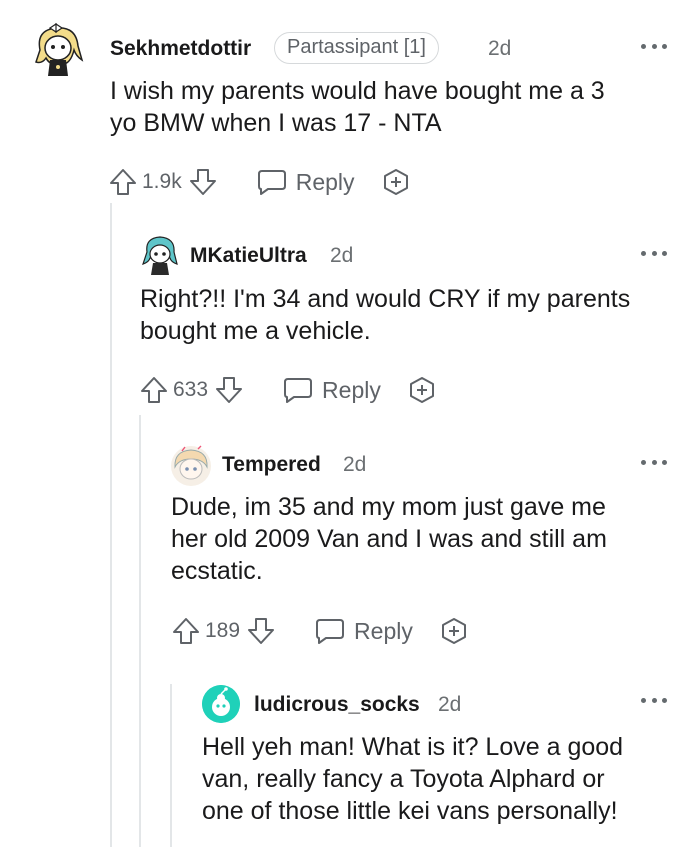 The image size is (700, 847). I want to click on comment-actions: 189 Reply, so click(320, 631).